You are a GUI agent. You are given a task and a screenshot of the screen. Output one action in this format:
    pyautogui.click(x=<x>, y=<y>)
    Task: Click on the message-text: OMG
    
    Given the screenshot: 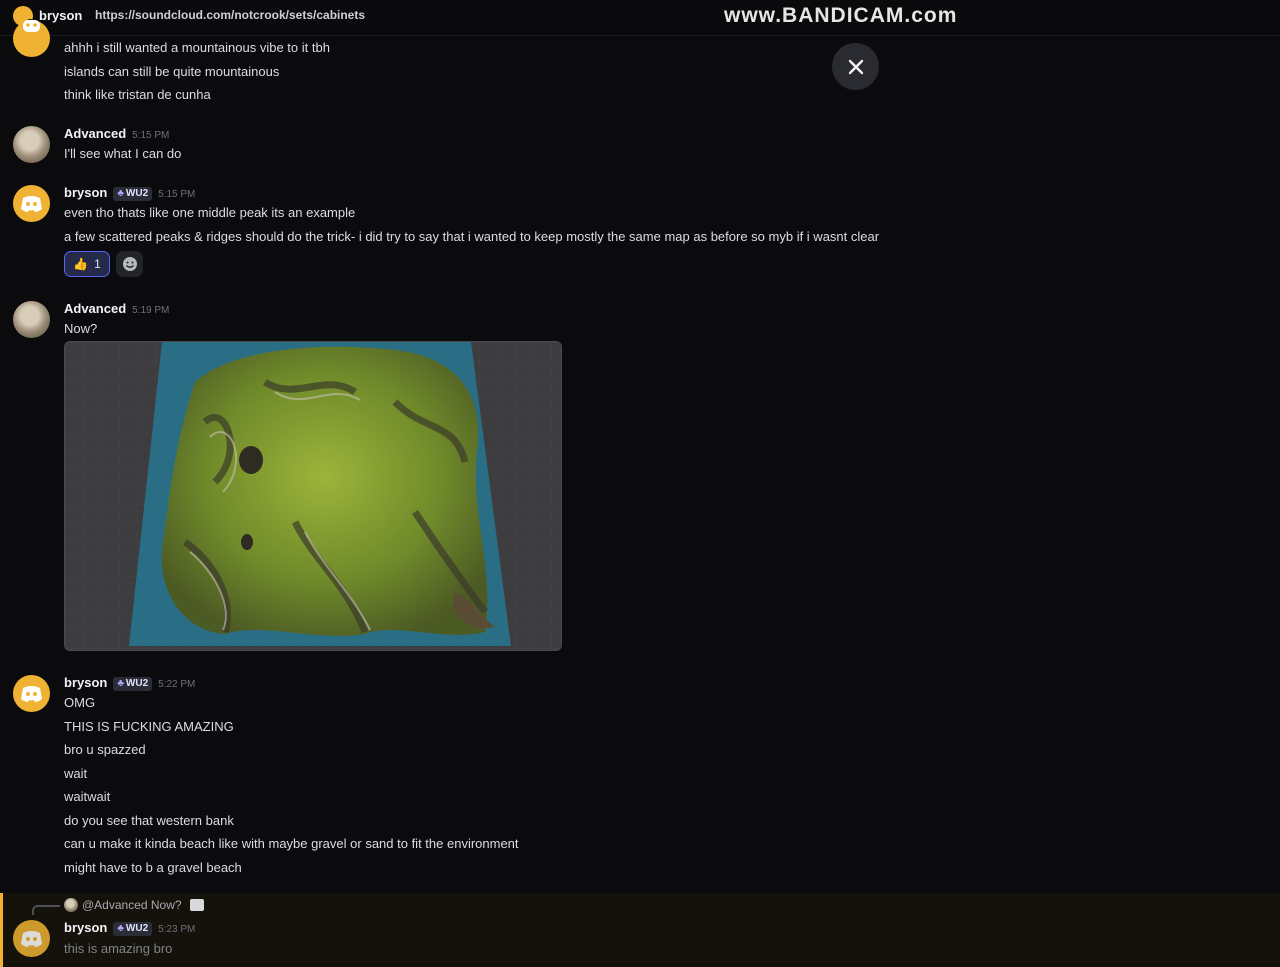 What is the action you would take?
    pyautogui.click(x=80, y=702)
    